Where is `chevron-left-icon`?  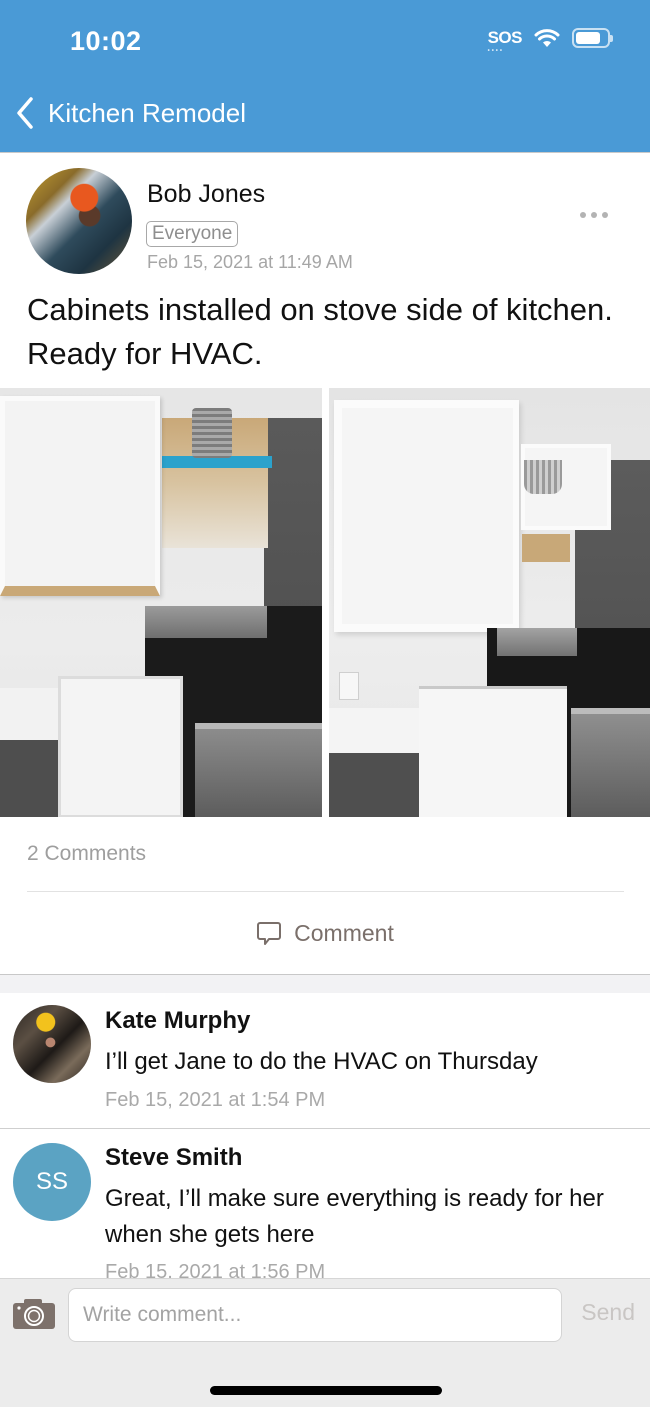
chevron-left-icon is located at coordinates (25, 113).